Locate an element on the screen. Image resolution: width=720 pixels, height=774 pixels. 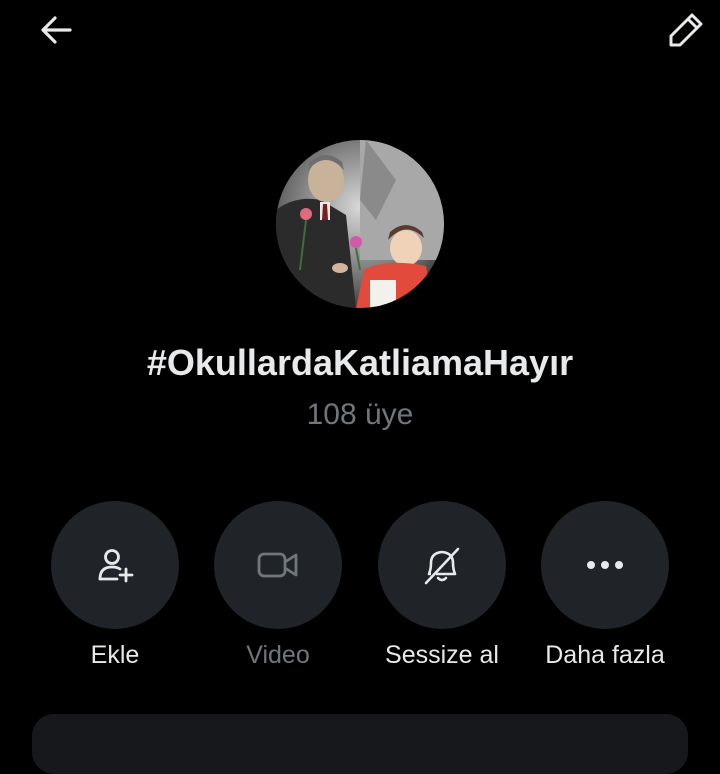
arrow-left-icon is located at coordinates (56, 30).